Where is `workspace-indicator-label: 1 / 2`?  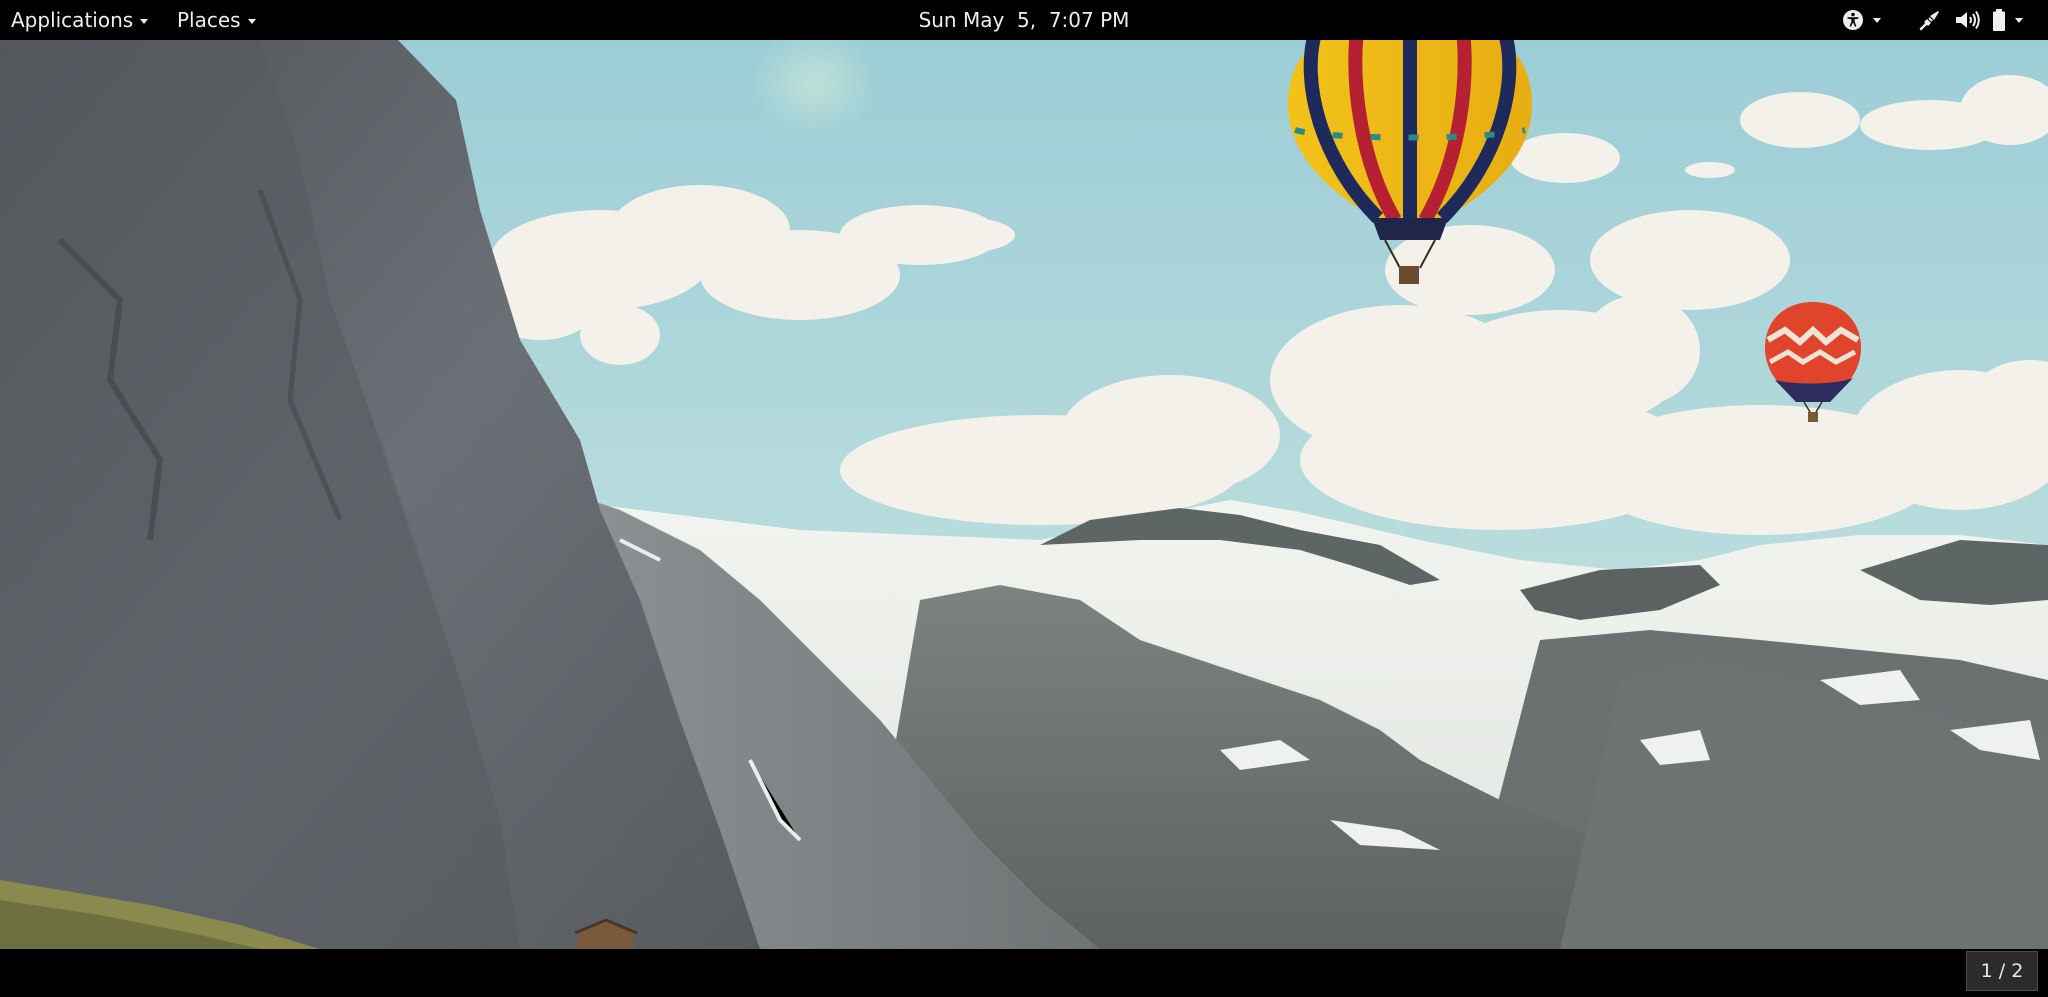 workspace-indicator-label: 1 / 2 is located at coordinates (2002, 971).